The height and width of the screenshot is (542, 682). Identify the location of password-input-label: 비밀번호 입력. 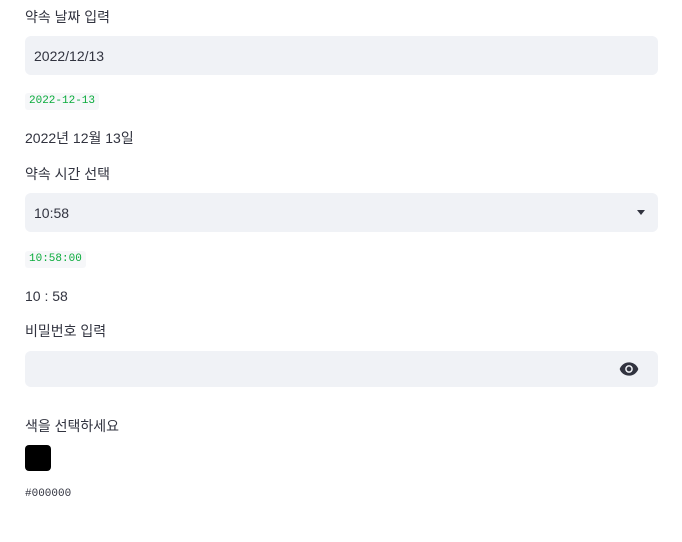
(66, 331).